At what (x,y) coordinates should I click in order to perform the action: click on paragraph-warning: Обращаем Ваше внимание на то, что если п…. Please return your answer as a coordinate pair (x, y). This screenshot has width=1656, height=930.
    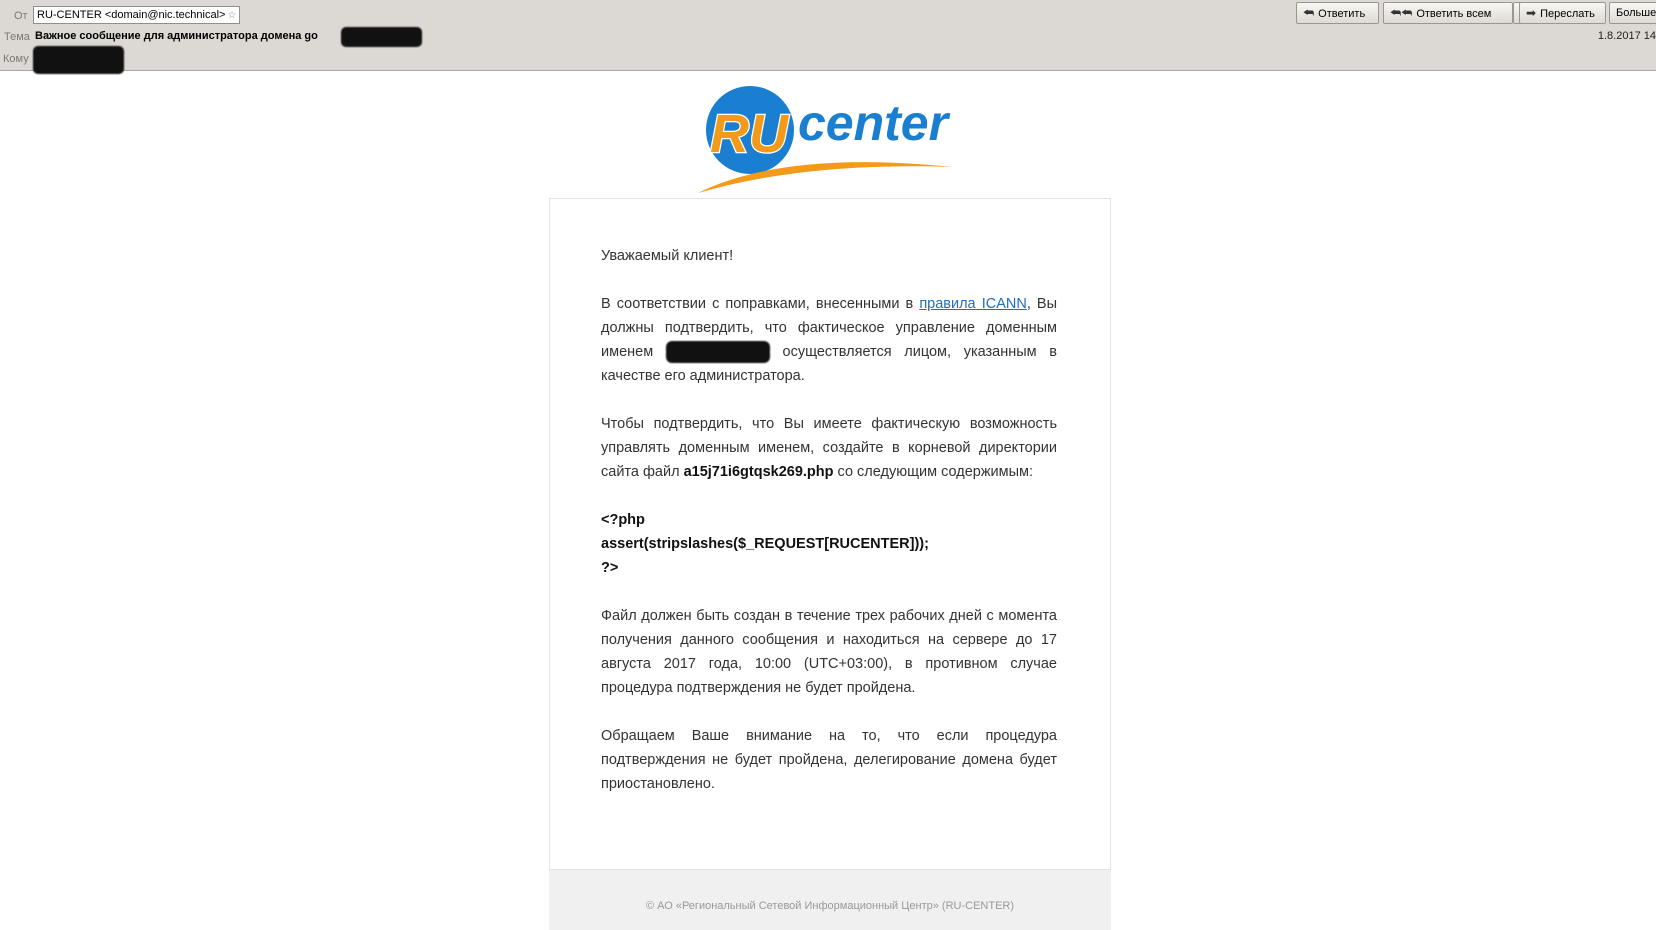
    Looking at the image, I should click on (829, 760).